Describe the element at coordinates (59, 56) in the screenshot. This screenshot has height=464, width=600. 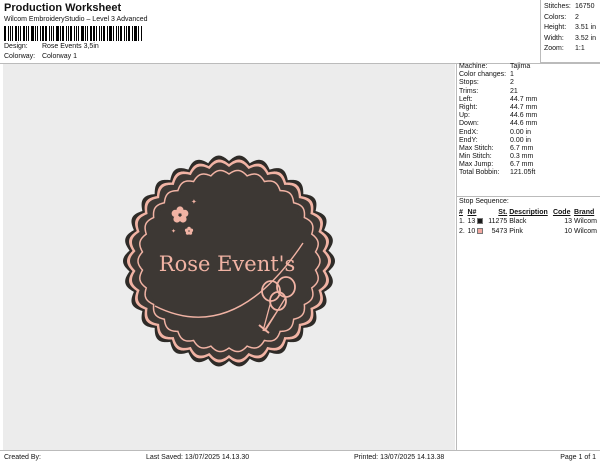
I see `colorway-value: Colorway 1` at that location.